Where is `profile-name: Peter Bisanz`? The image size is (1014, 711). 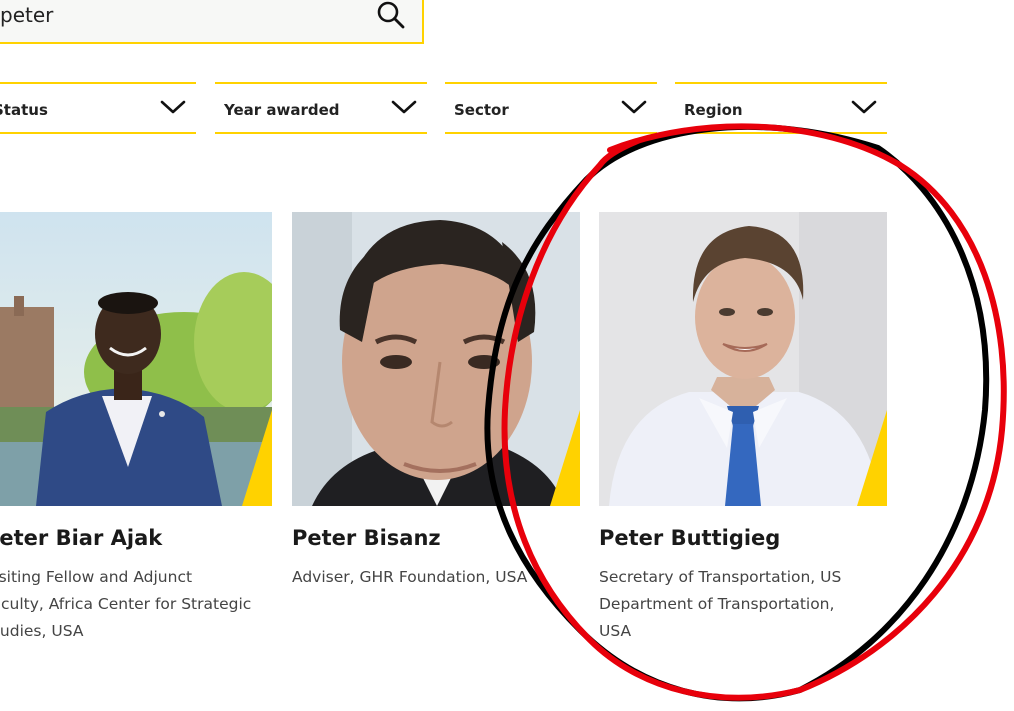 profile-name: Peter Bisanz is located at coordinates (366, 538).